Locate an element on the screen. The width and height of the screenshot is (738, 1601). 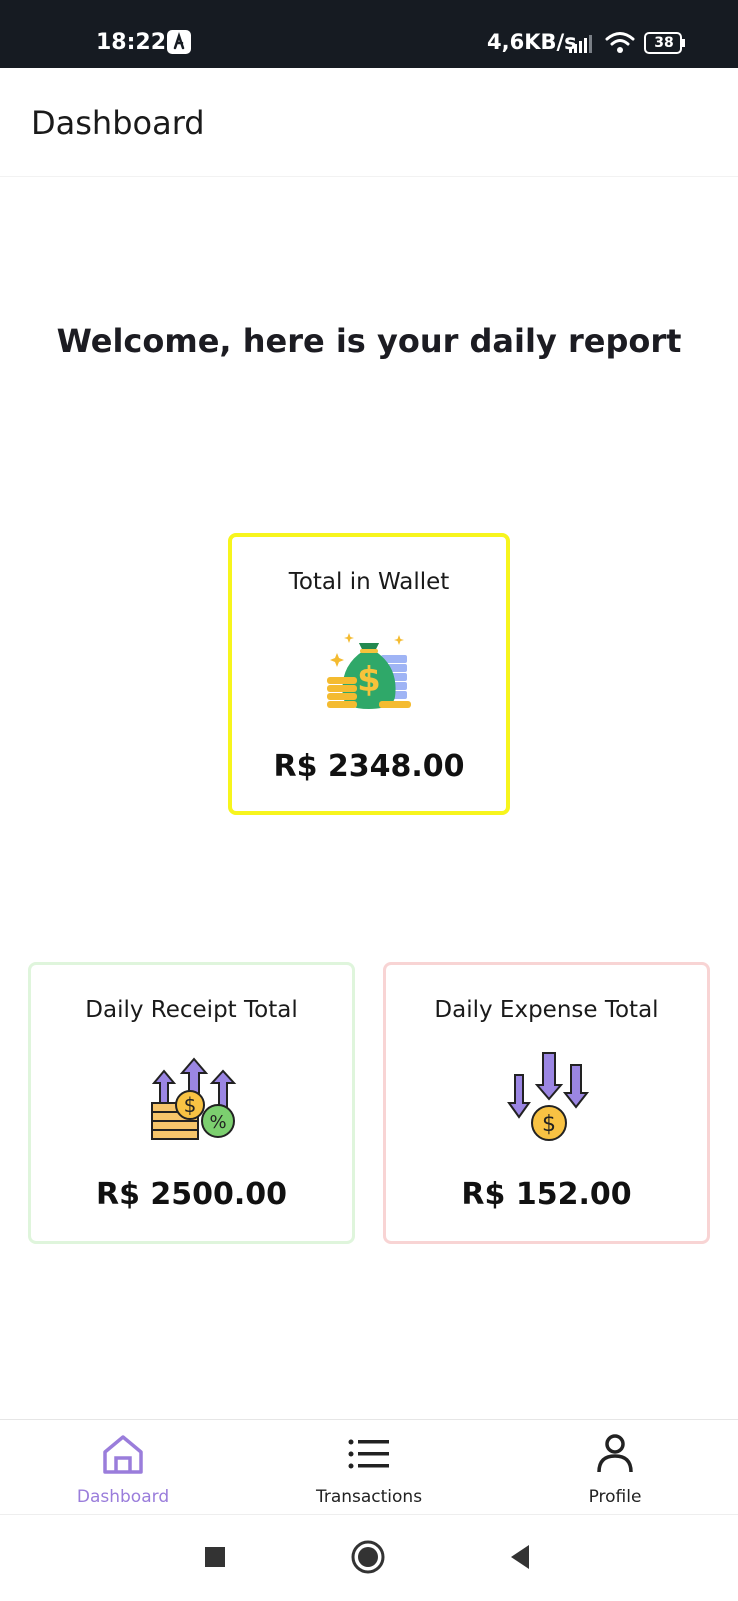
network-speed: 4,6KB/s is located at coordinates (532, 42).